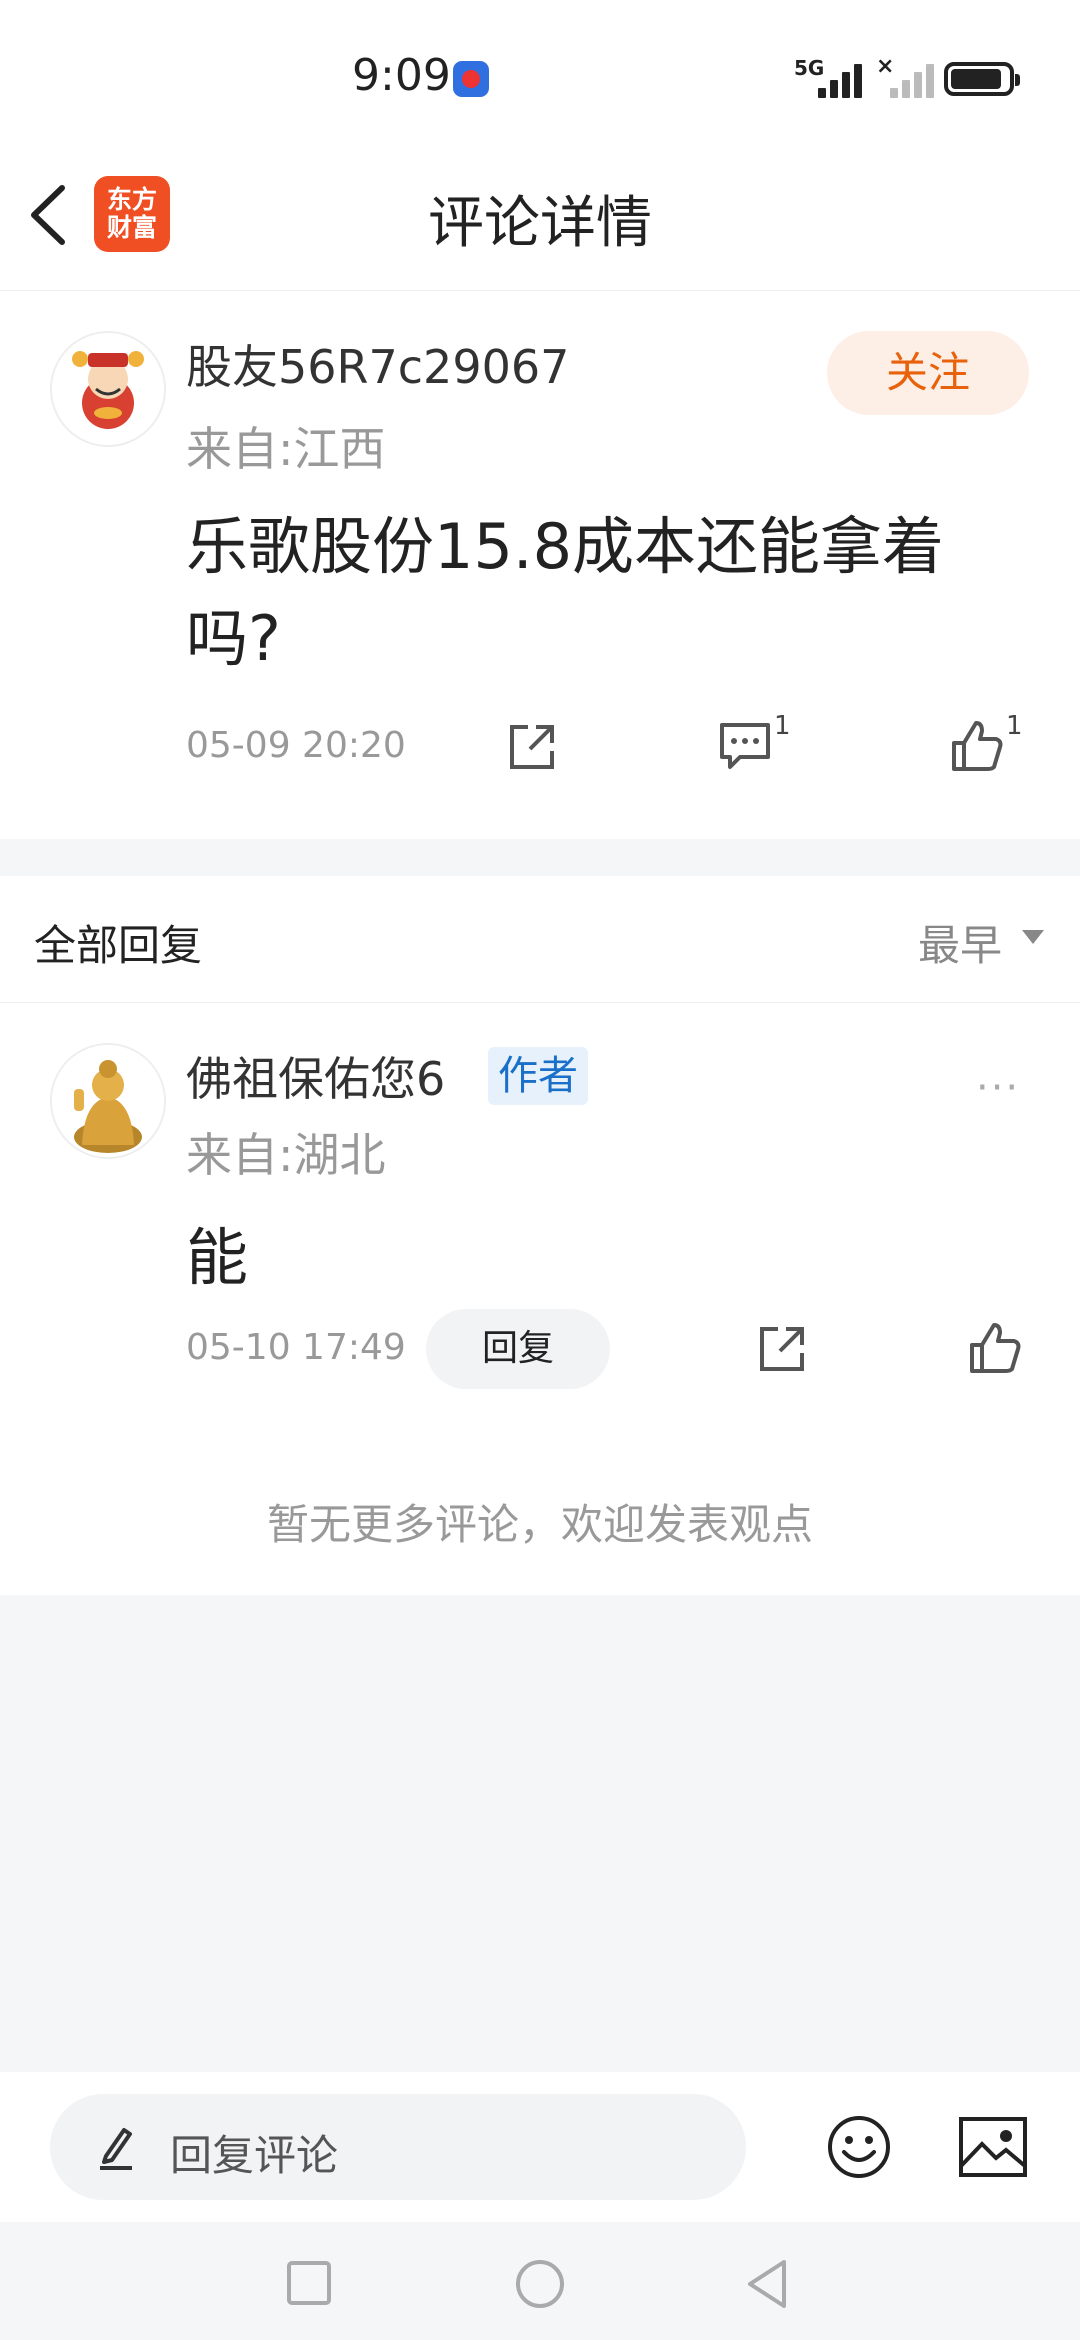 This screenshot has width=1080, height=2340. I want to click on signal2-icon, so click(920, 79).